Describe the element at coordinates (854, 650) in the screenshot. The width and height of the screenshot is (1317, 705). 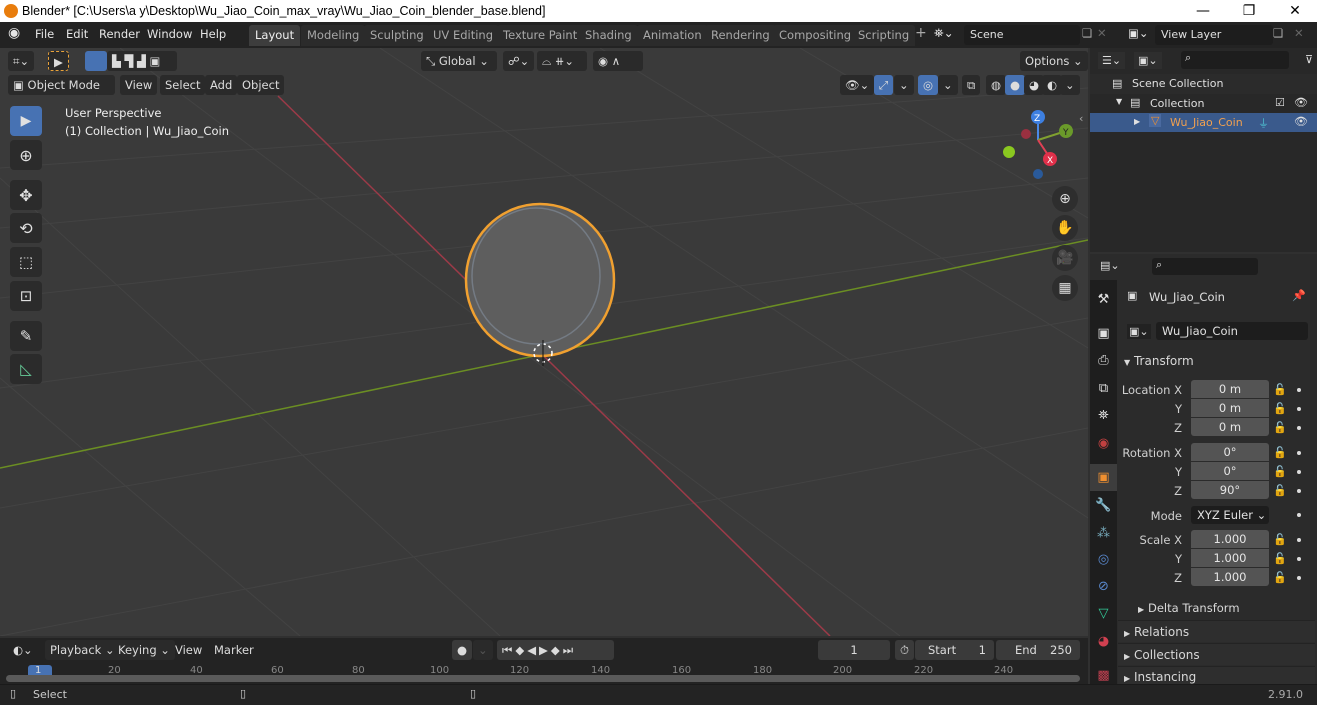
I see `current-frame-field: 1` at that location.